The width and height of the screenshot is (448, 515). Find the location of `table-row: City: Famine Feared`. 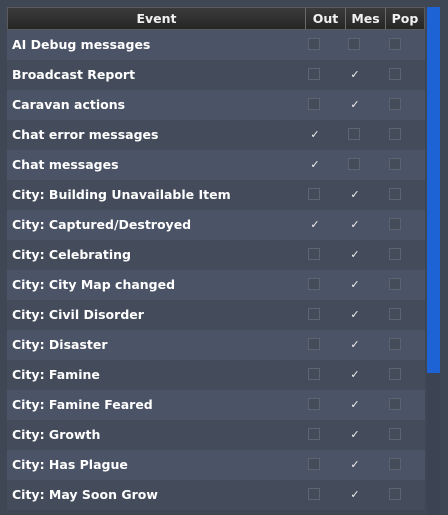

table-row: City: Famine Feared is located at coordinates (216, 405).